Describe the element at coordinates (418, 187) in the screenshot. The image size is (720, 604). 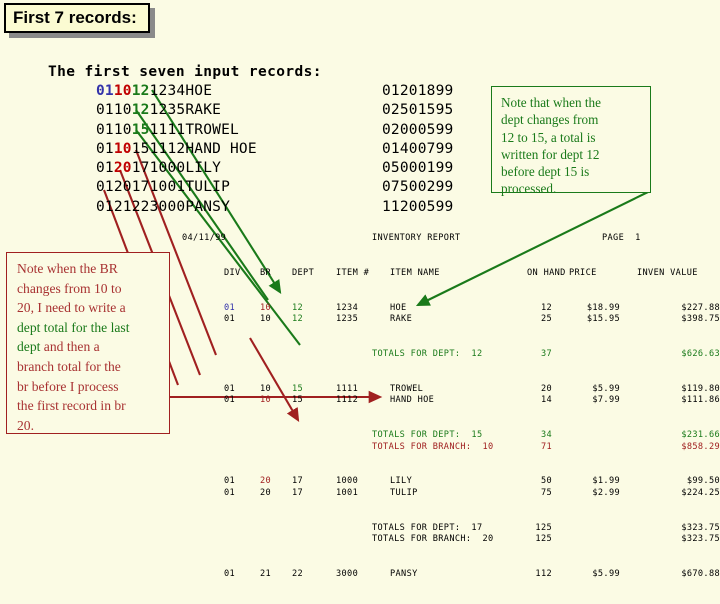
I see `packed-field-line: 07500299` at that location.